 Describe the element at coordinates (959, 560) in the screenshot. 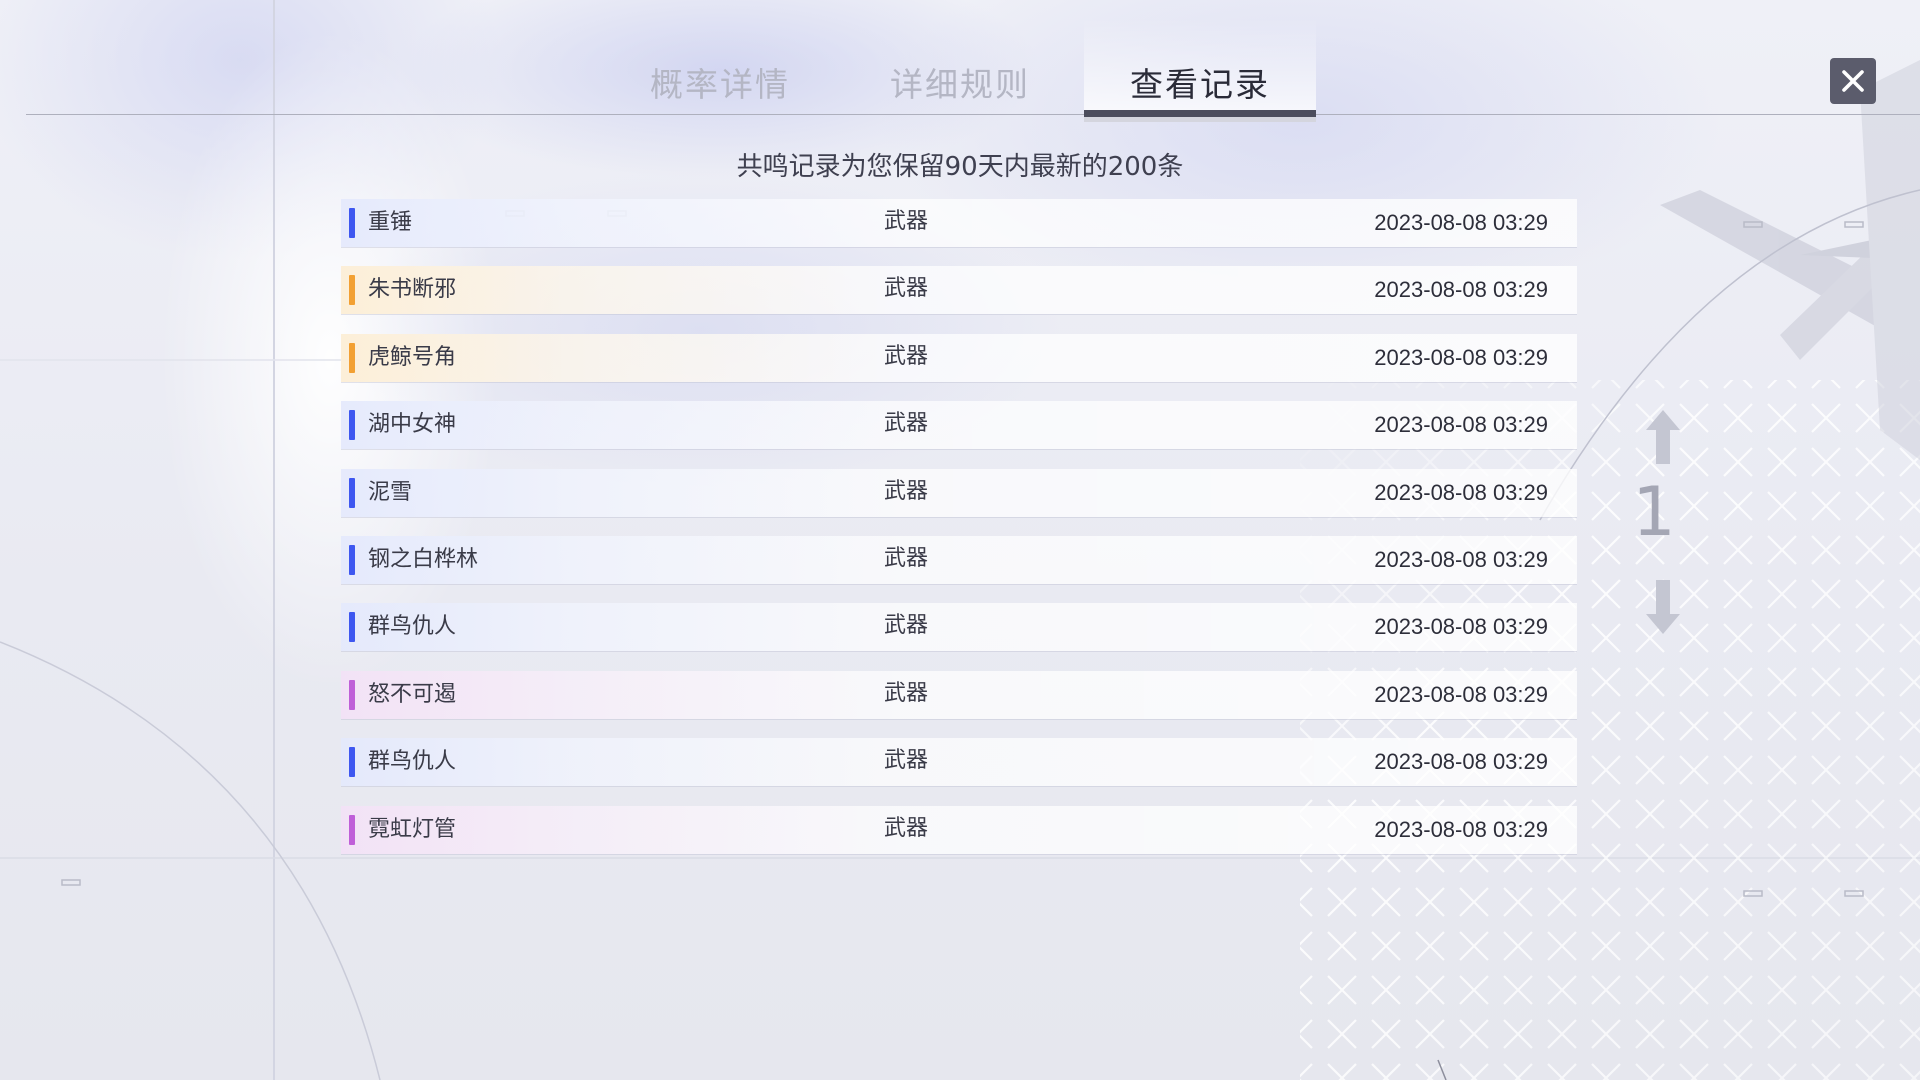

I see `record-row: 钢之白桦林 武器 2023-08-08 03:29` at that location.